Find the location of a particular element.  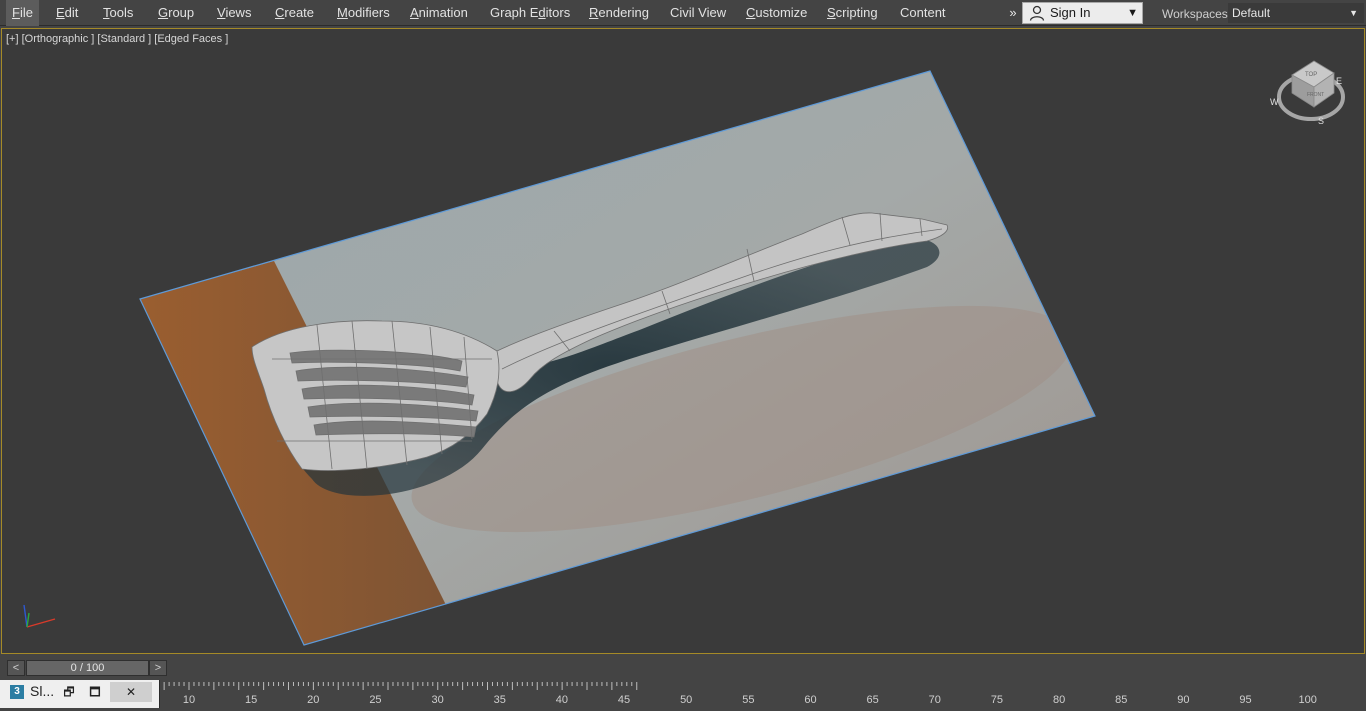

ruler-label: 35 is located at coordinates (500, 700).